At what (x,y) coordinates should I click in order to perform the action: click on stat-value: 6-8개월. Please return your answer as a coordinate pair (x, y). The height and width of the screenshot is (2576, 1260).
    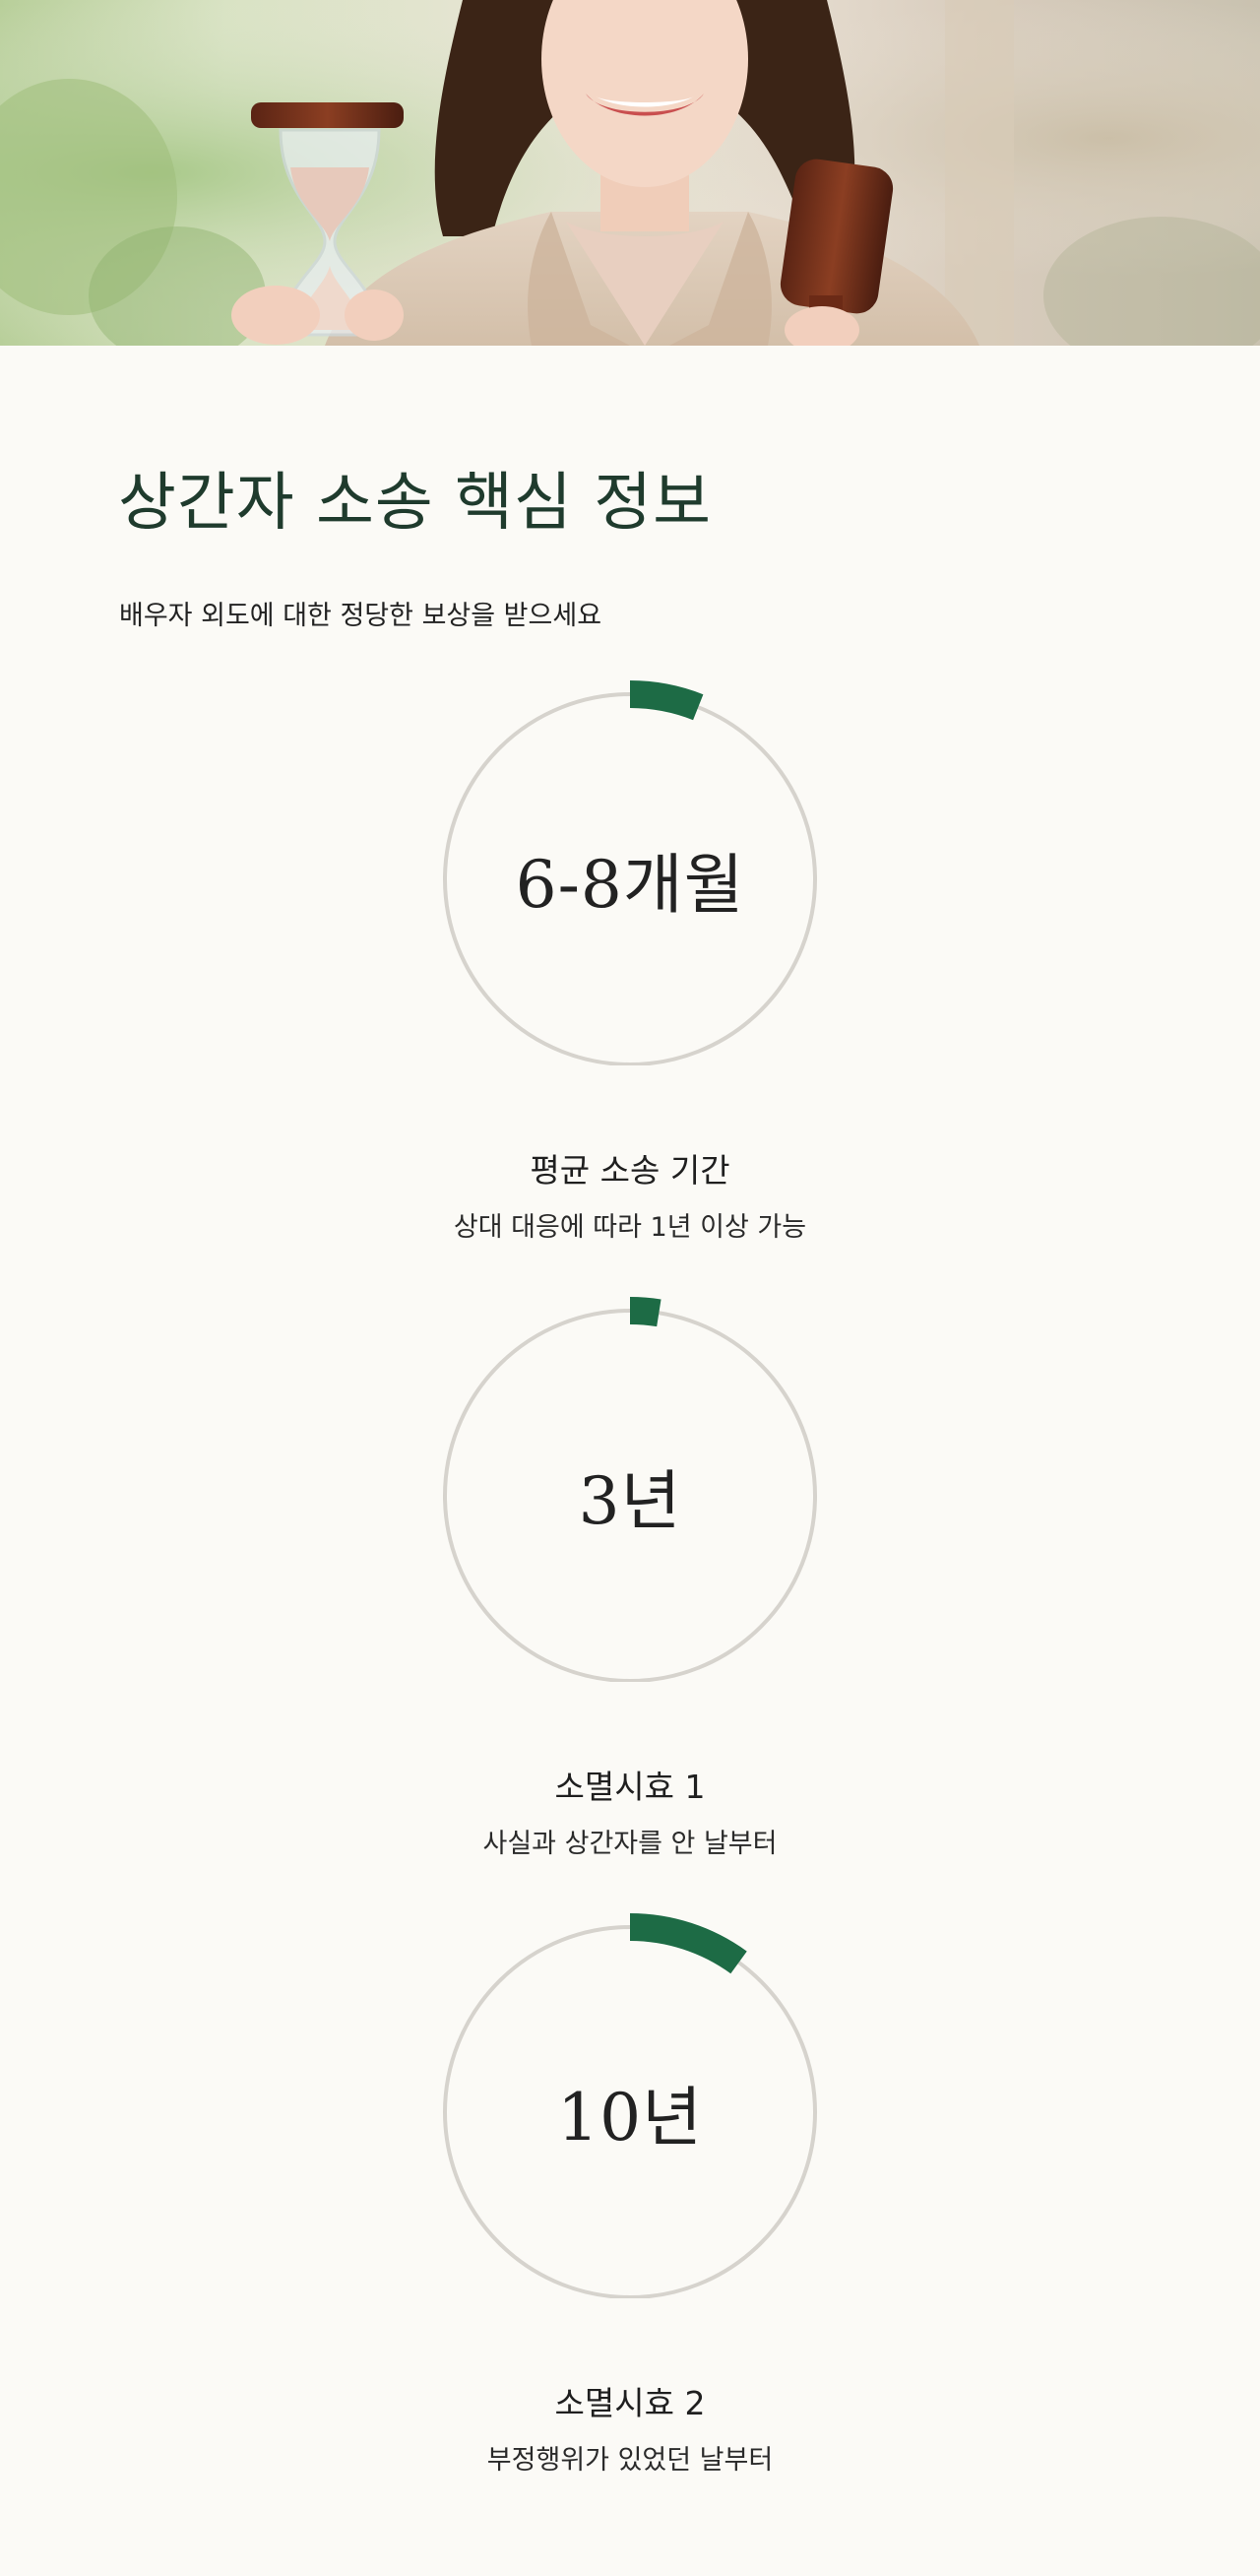
    Looking at the image, I should click on (630, 885).